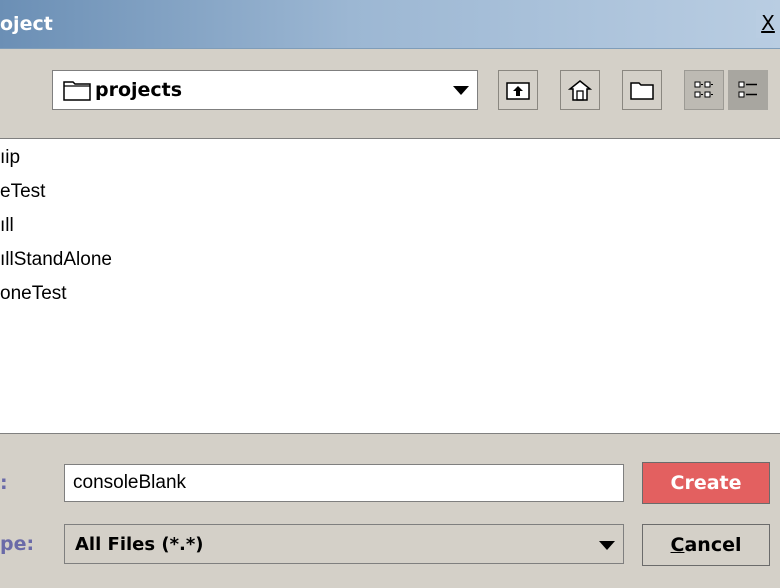 Image resolution: width=780 pixels, height=588 pixels. I want to click on new-folder-button, so click(642, 90).